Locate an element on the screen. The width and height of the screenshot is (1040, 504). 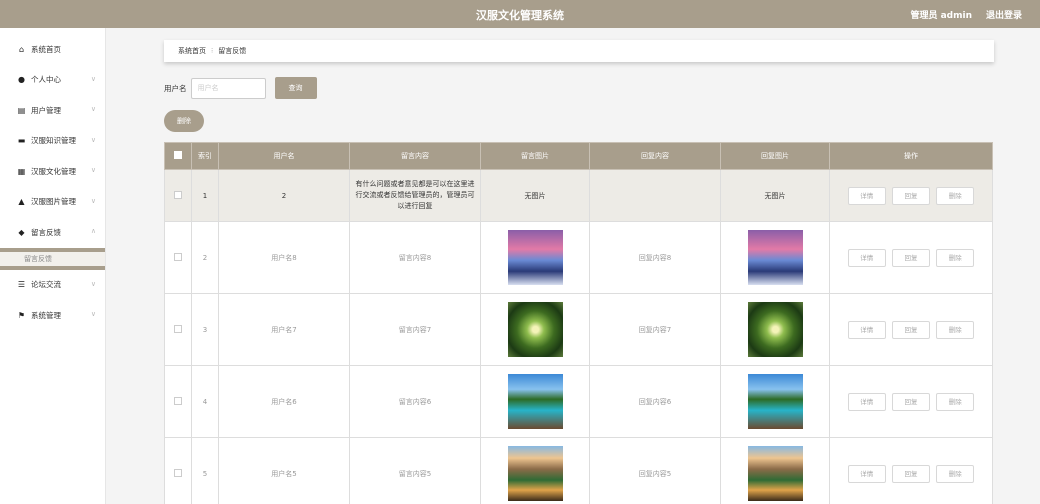
user-icon: ● is located at coordinates (21, 80).